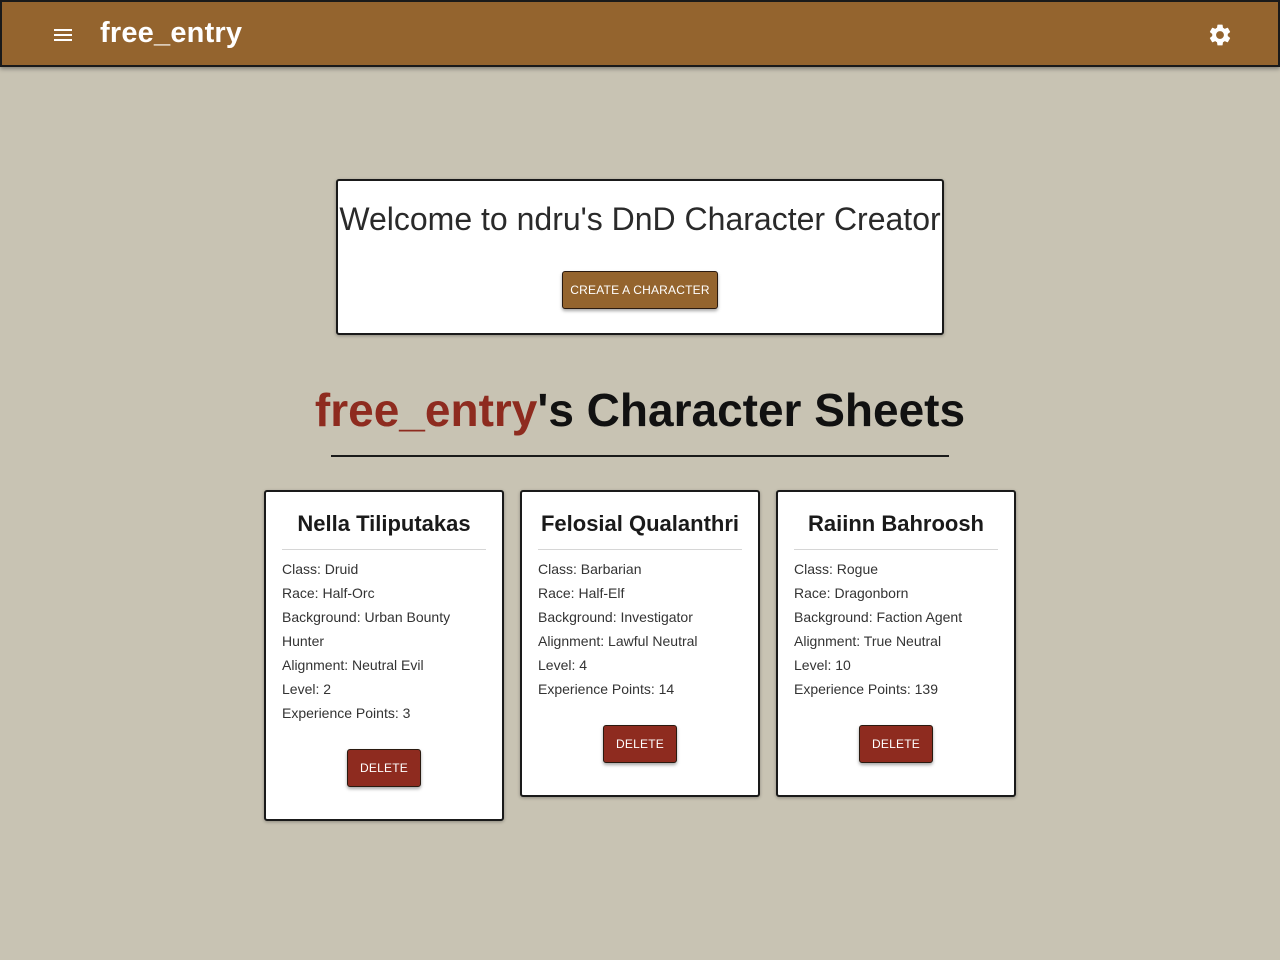 This screenshot has height=960, width=1280. I want to click on character-background: Background: Urban Bounty Hunter, so click(366, 629).